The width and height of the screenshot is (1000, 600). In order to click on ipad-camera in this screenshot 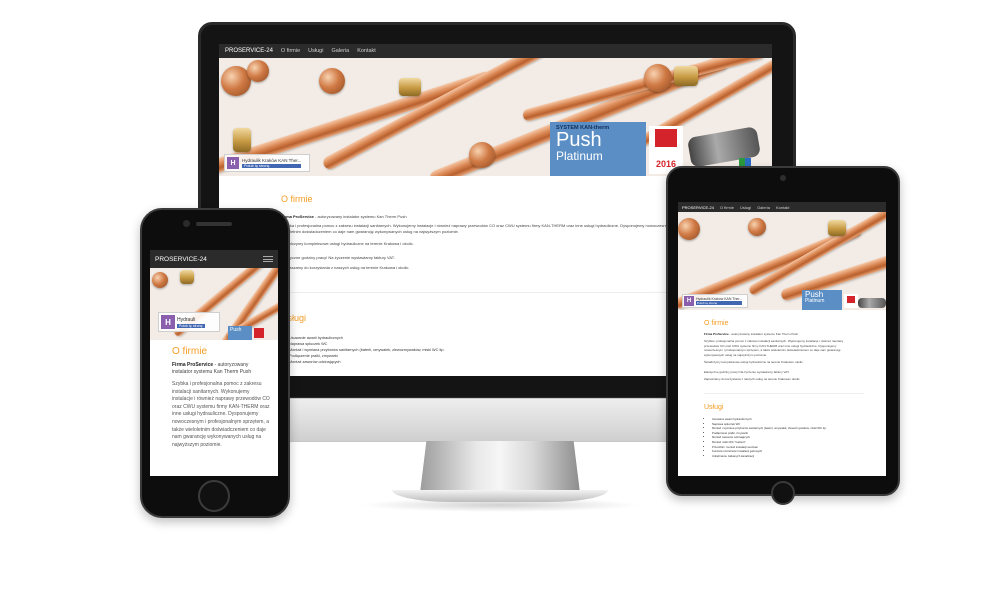, I will do `click(783, 178)`.